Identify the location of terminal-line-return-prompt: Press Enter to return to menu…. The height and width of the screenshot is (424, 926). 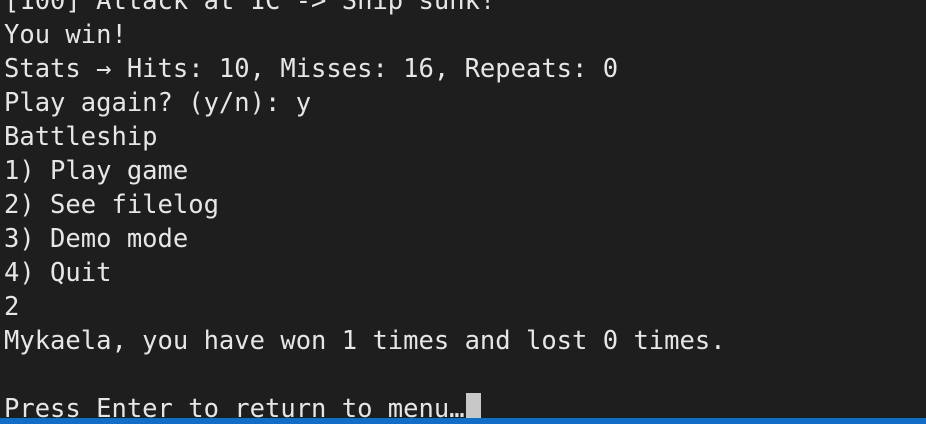
(234, 406).